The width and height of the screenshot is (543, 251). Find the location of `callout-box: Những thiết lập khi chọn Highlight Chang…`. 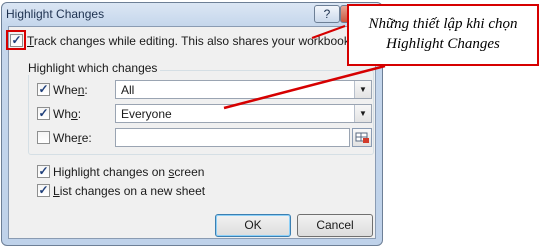

callout-box: Những thiết lập khi chọn Highlight Chang… is located at coordinates (443, 35).